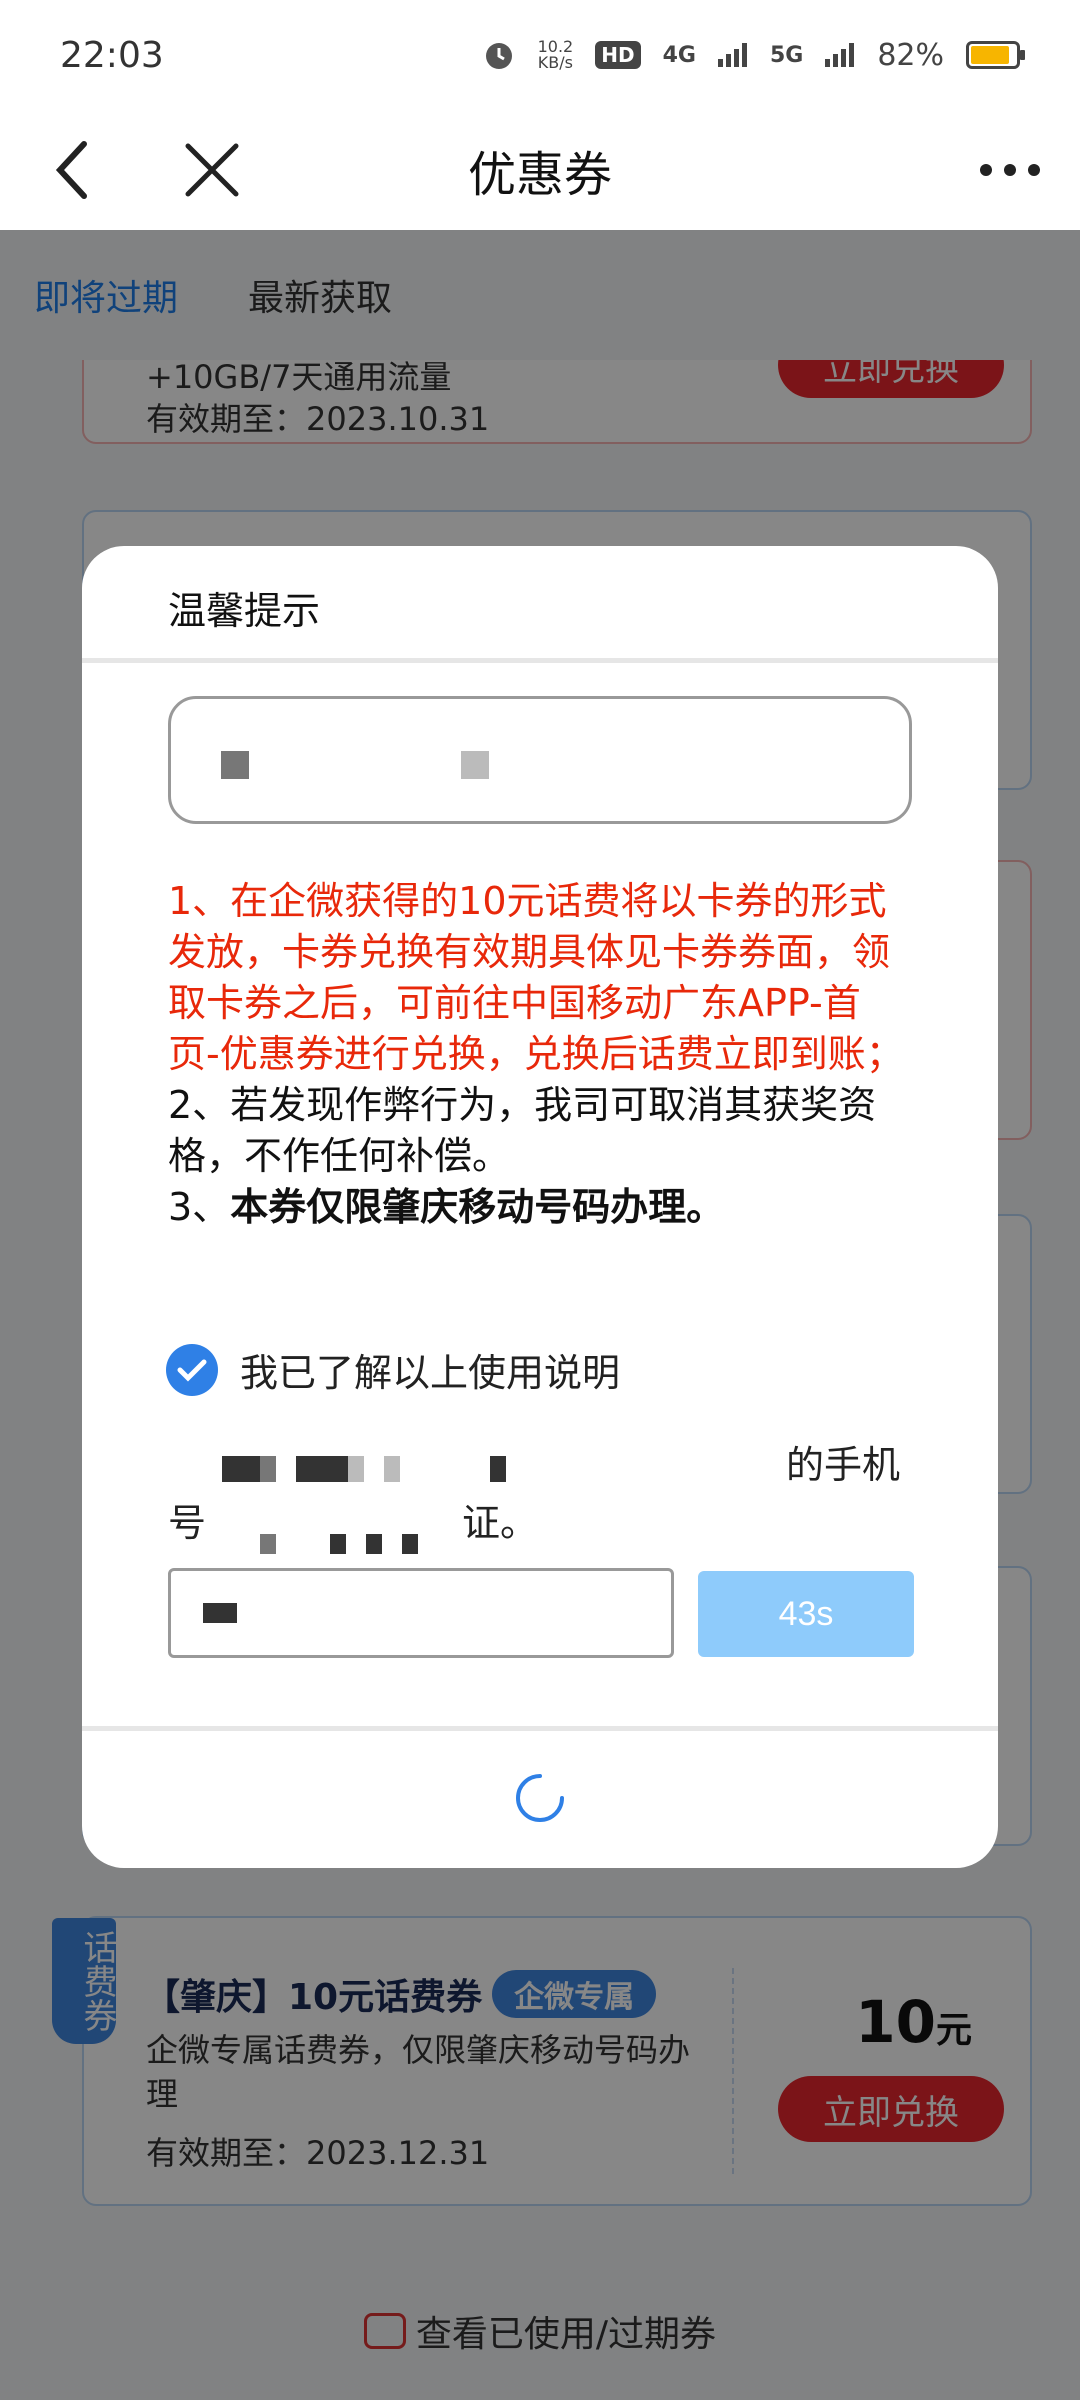 The image size is (1080, 2400). Describe the element at coordinates (540, 170) in the screenshot. I see `app-header: 优惠券` at that location.